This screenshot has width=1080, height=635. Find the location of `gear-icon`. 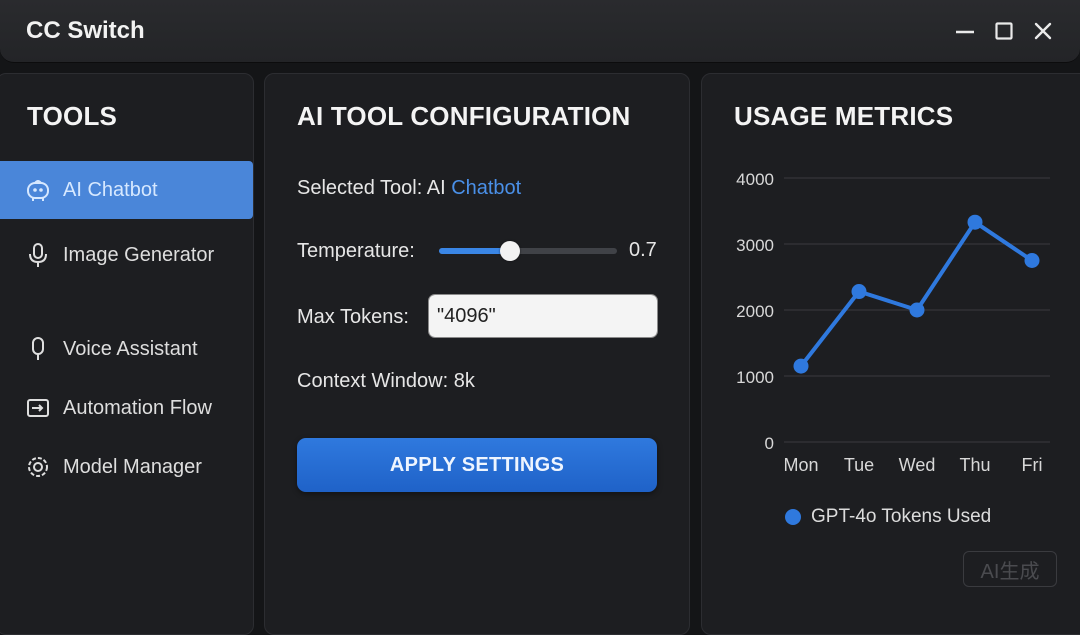

gear-icon is located at coordinates (38, 467).